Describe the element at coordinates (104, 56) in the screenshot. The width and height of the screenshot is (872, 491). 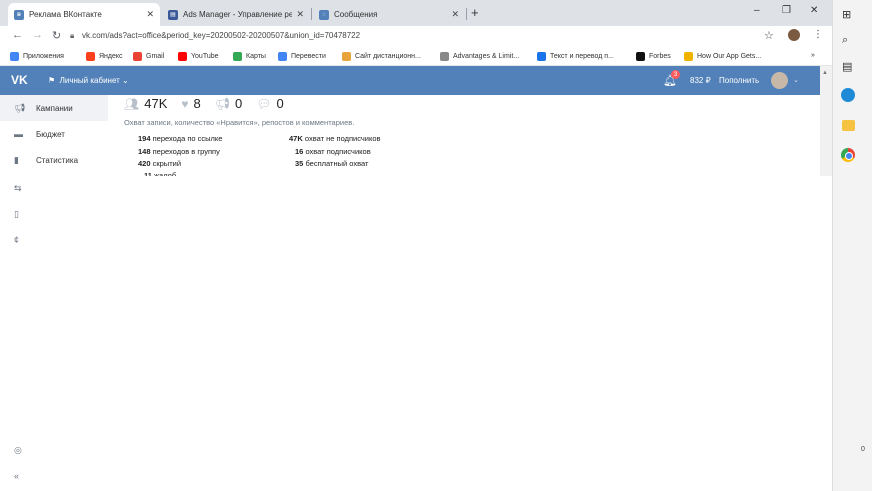
I see `bookmark-yandex: Яндекс` at that location.